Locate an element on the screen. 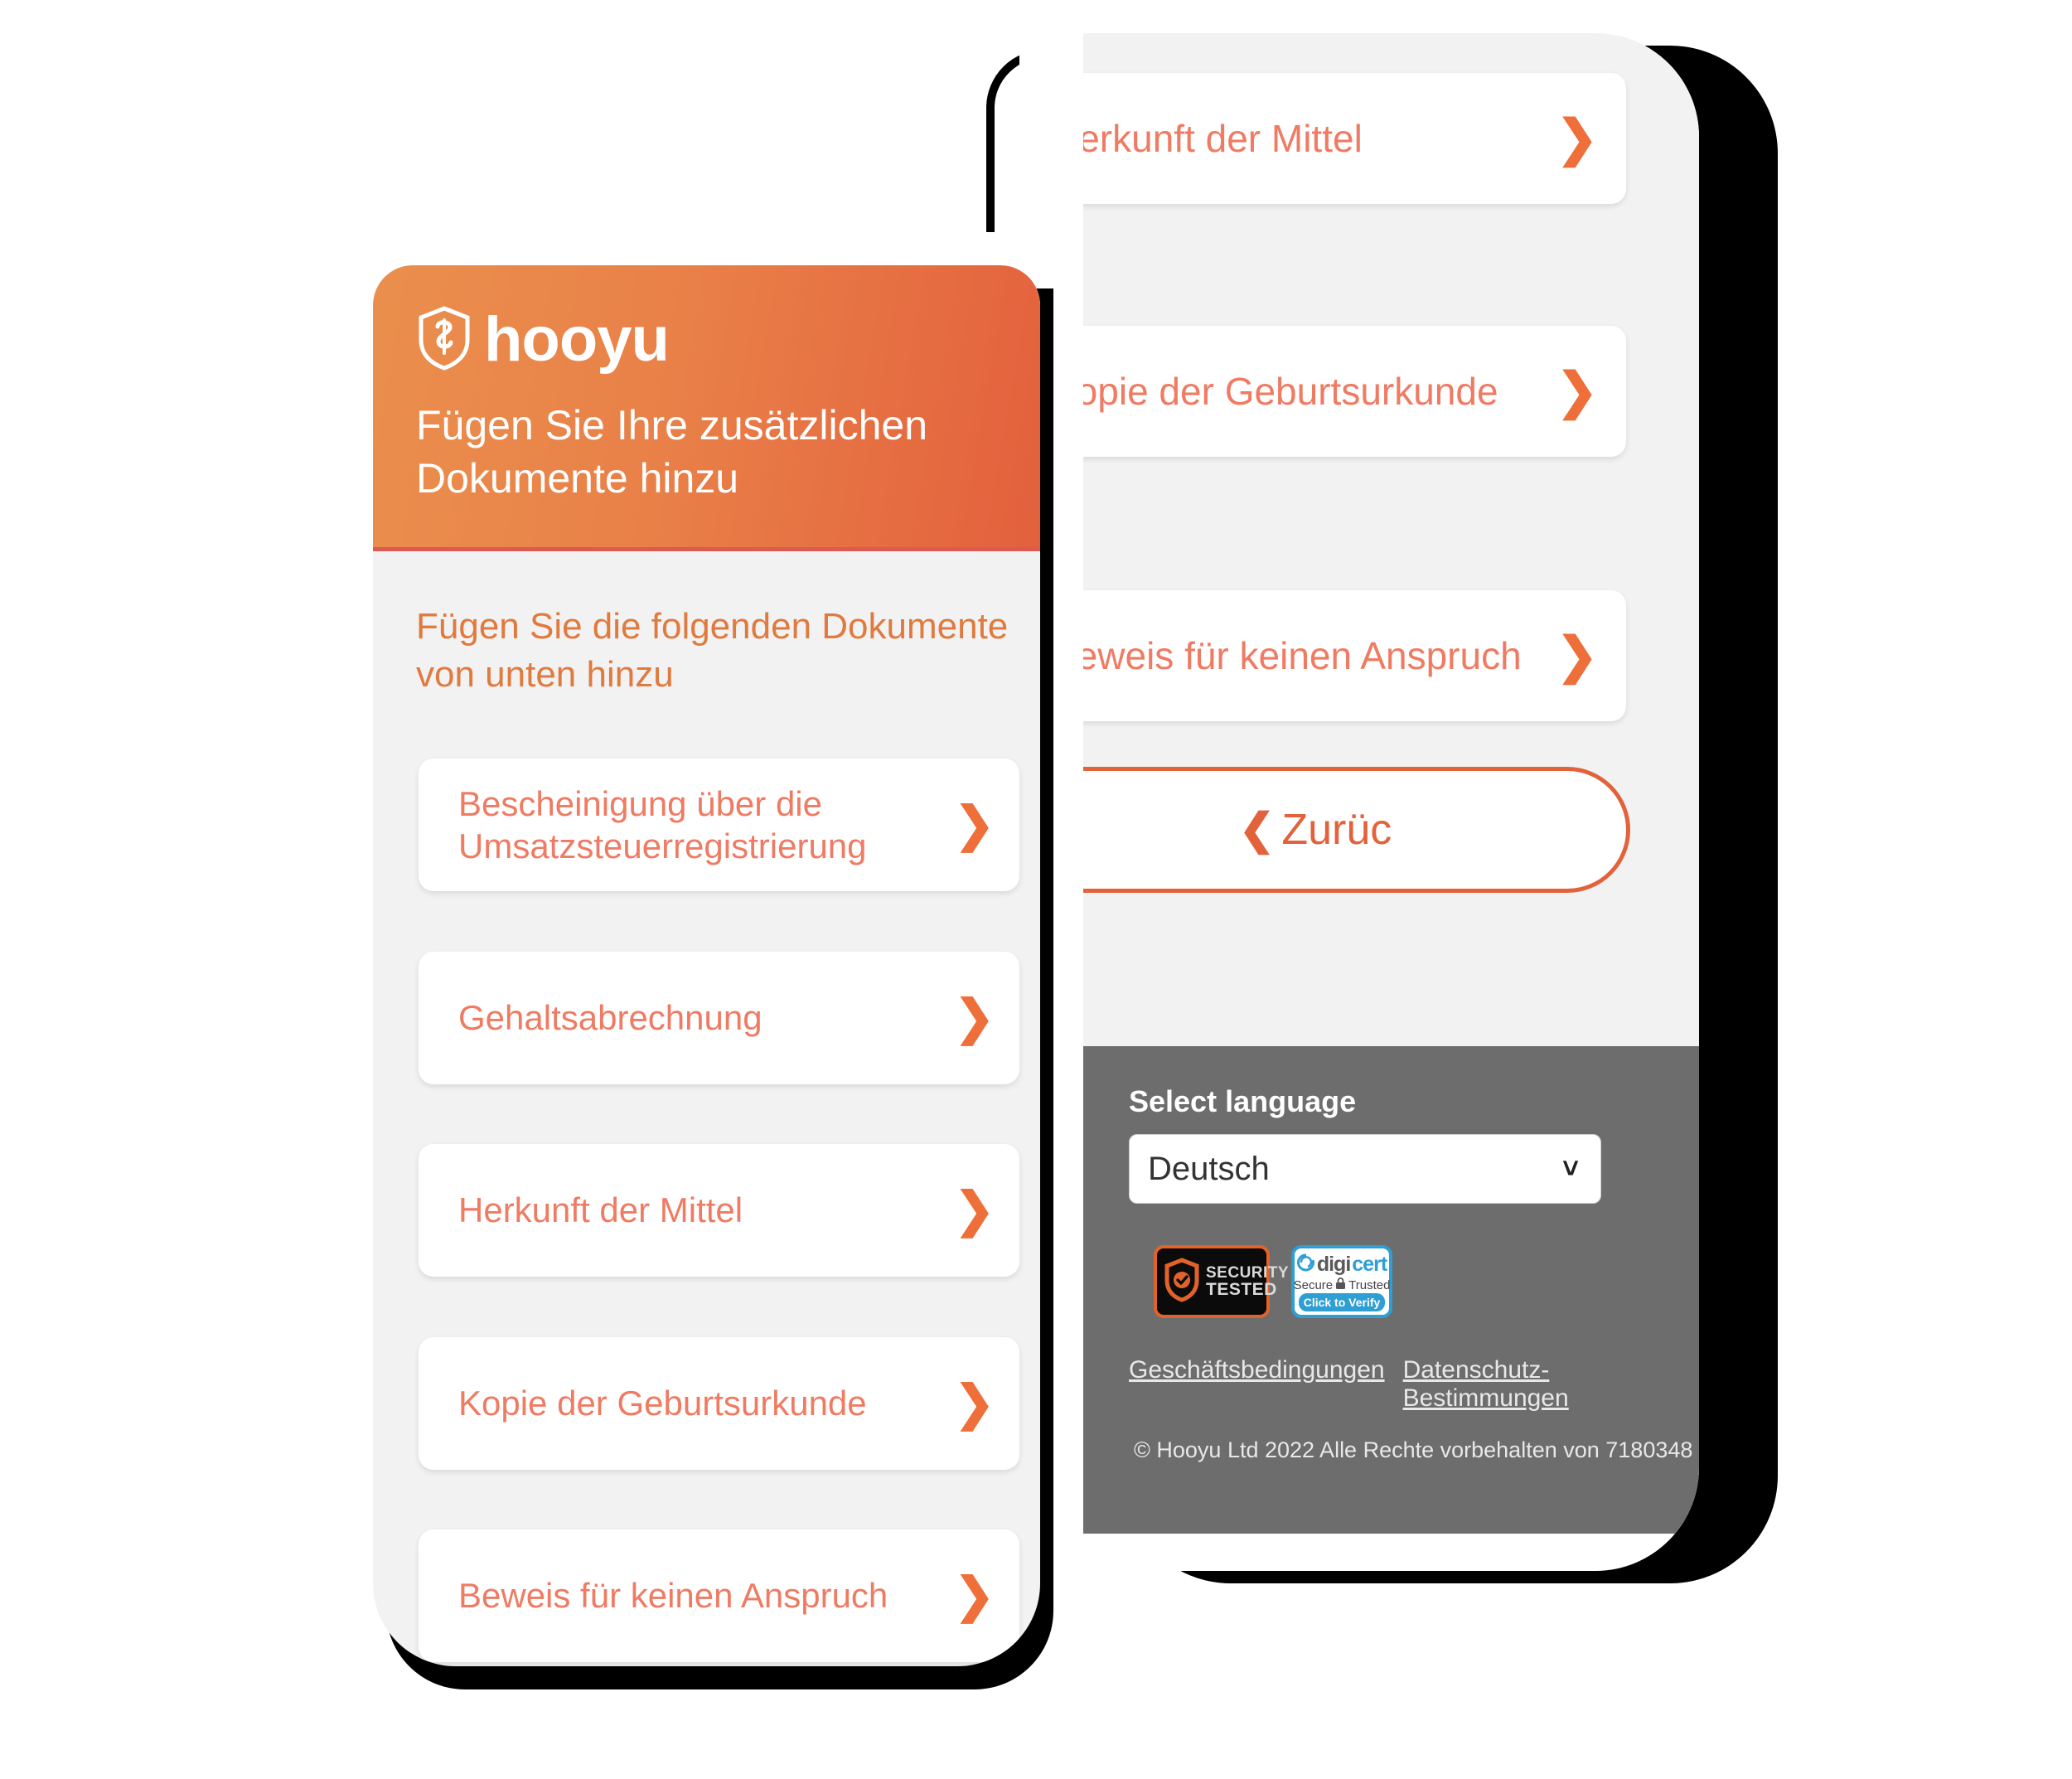 The image size is (2072, 1779). document-item-3: Kopie der Geburtsurkunde ❯ is located at coordinates (719, 1403).